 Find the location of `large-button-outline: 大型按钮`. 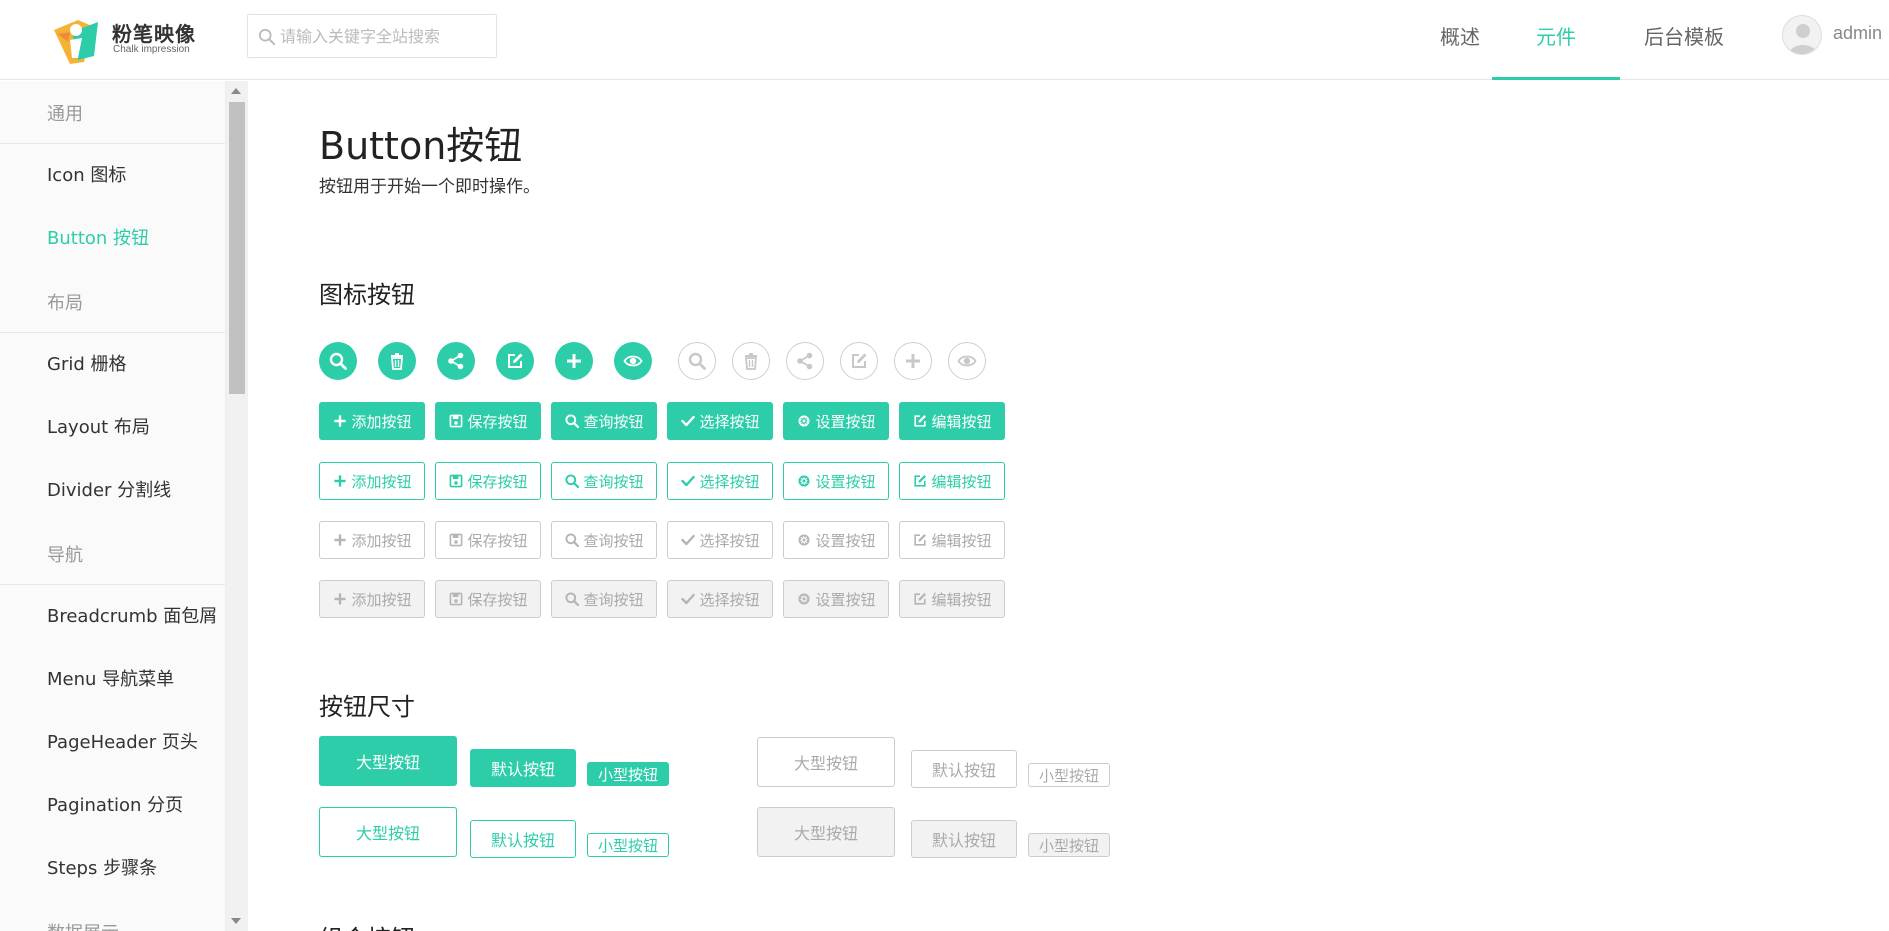

large-button-outline: 大型按钮 is located at coordinates (388, 832).